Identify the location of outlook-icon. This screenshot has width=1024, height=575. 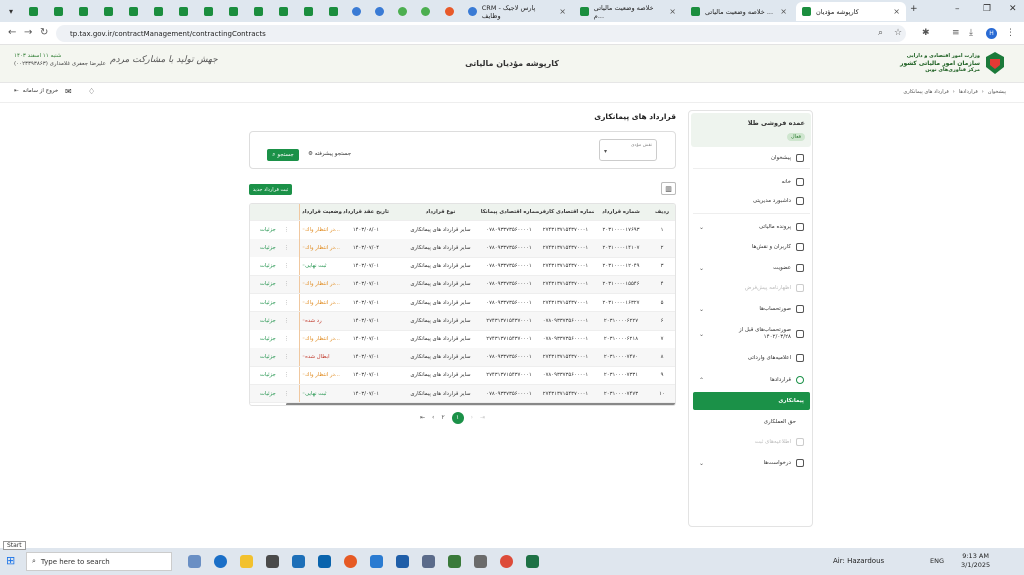
(324, 561).